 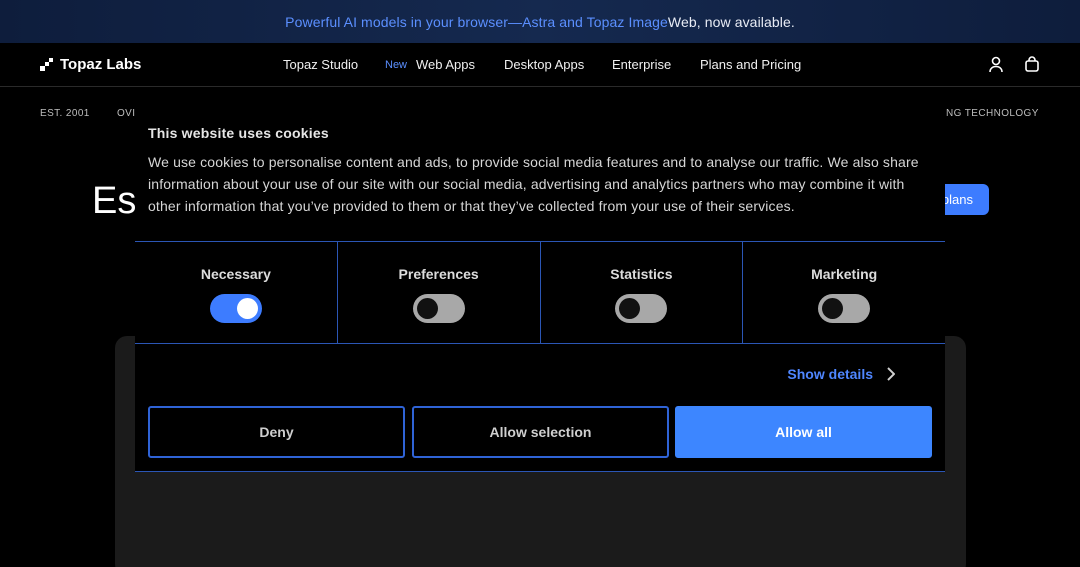 I want to click on necessary-toggle, so click(x=235, y=308).